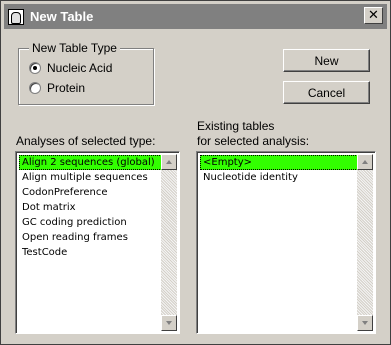 Image resolution: width=391 pixels, height=345 pixels. Describe the element at coordinates (253, 141) in the screenshot. I see `existing-label-line2: for selected analysis:` at that location.